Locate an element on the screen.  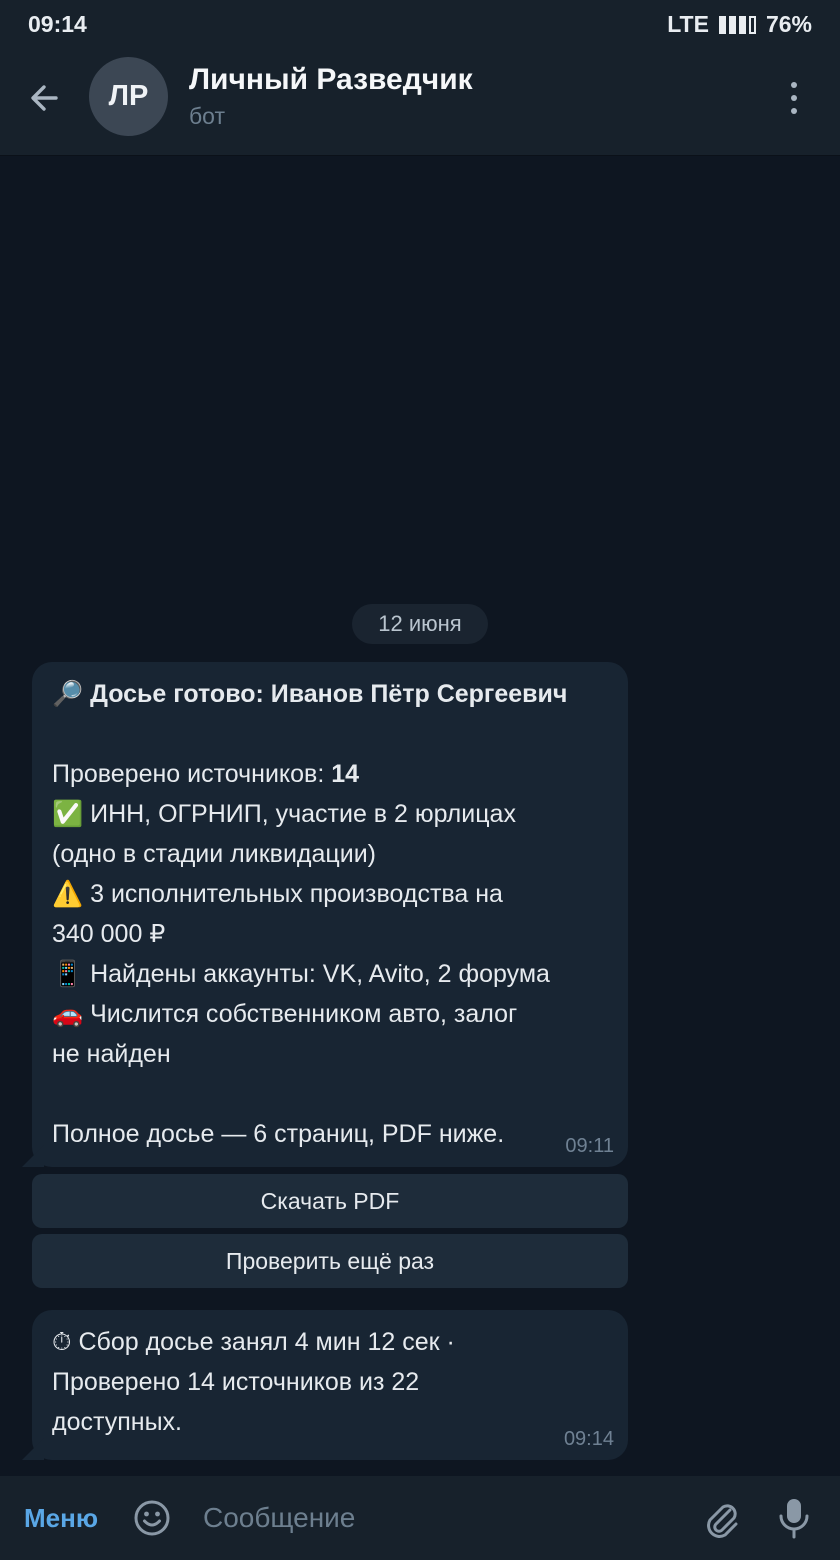
accounts-text: Найдены аккаунты: VK, Avito, 2 форума is located at coordinates (320, 974).